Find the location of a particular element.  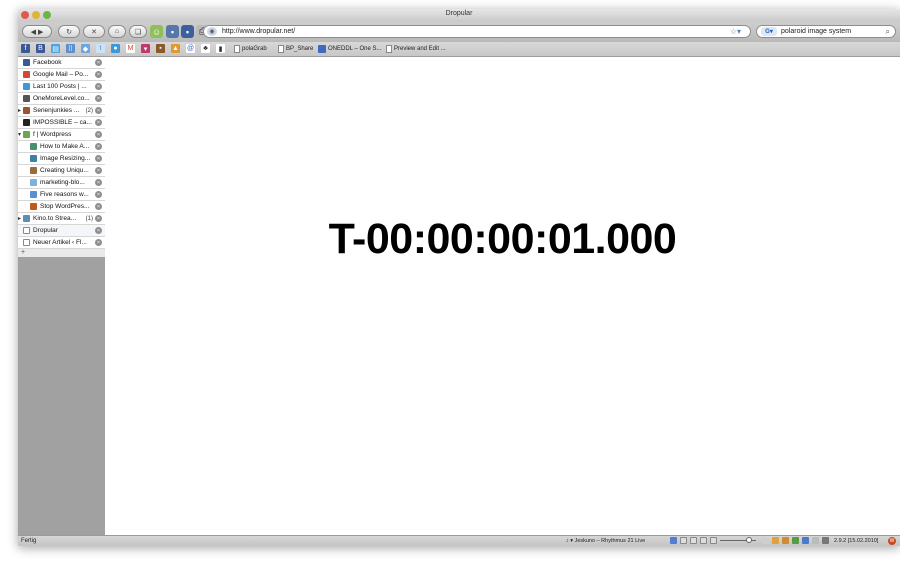

search-input: polaroid image system is located at coordinates (816, 32).